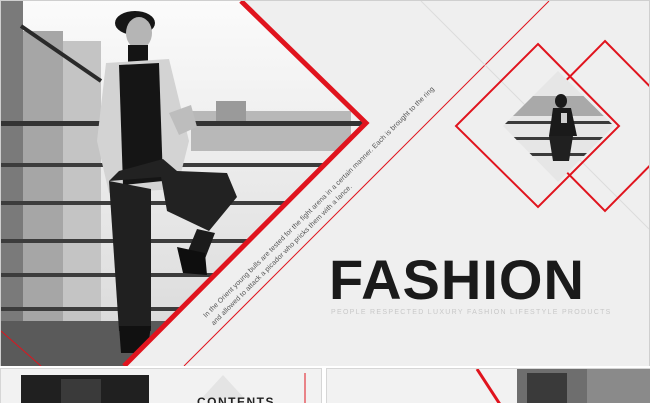 Image resolution: width=650 pixels, height=403 pixels. I want to click on slide-thumbnail-contents: CONTENTS, so click(161, 385).